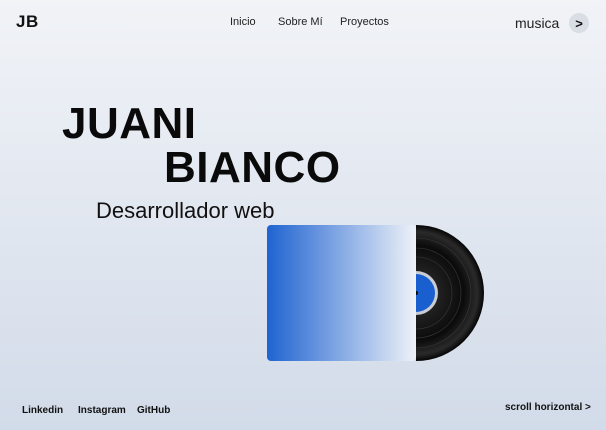 The width and height of the screenshot is (606, 430). Describe the element at coordinates (42, 410) in the screenshot. I see `footer-link-linkedin: Linkedin` at that location.